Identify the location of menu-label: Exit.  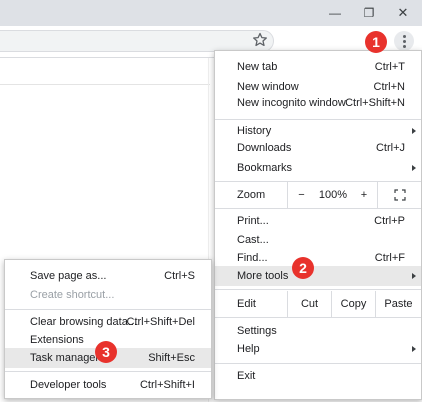
(246, 376).